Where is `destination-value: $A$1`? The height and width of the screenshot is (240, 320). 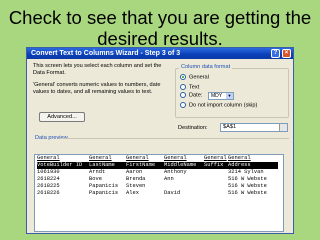
destination-value: $A$1 is located at coordinates (230, 127).